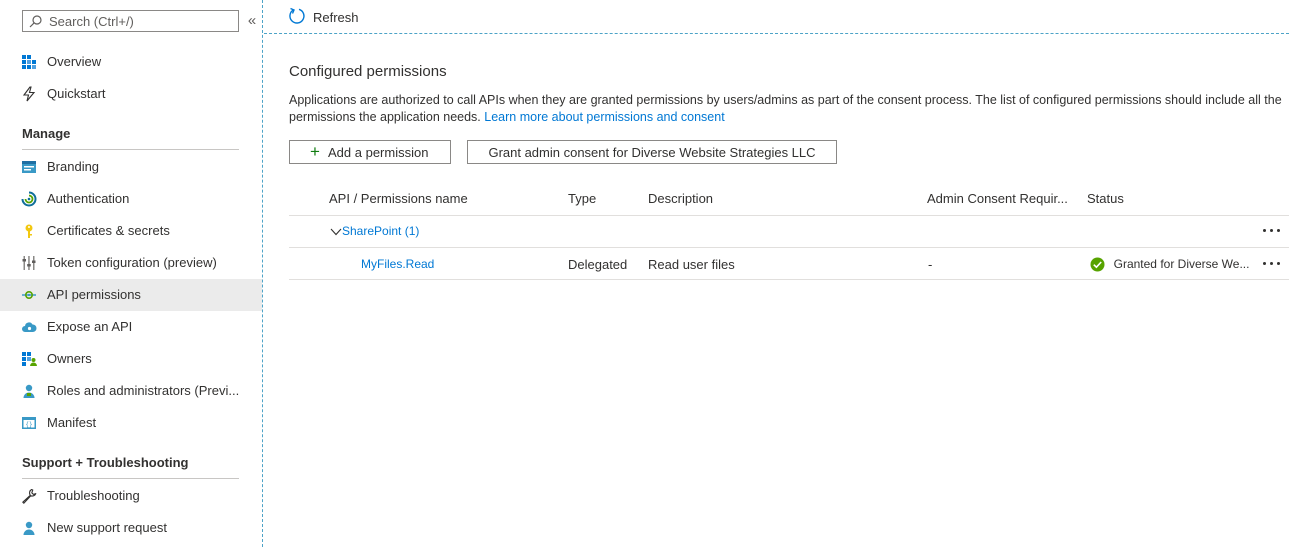  I want to click on sidebar-item-label: Troubleshooting, so click(93, 495).